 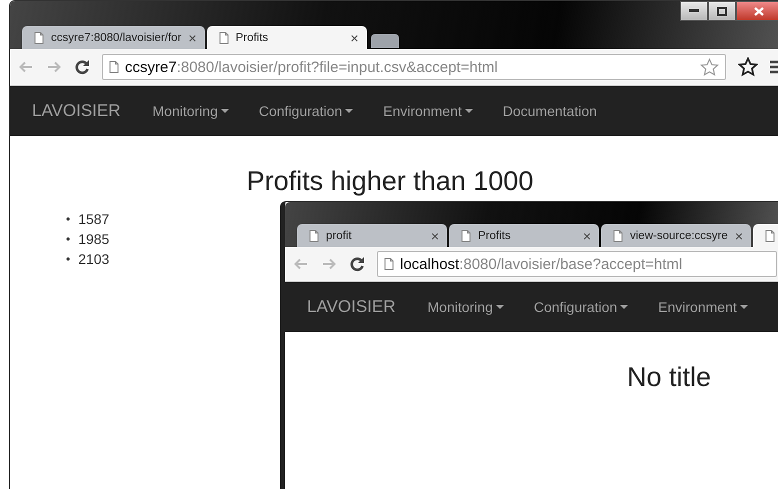 I want to click on close-icon, so click(x=759, y=11).